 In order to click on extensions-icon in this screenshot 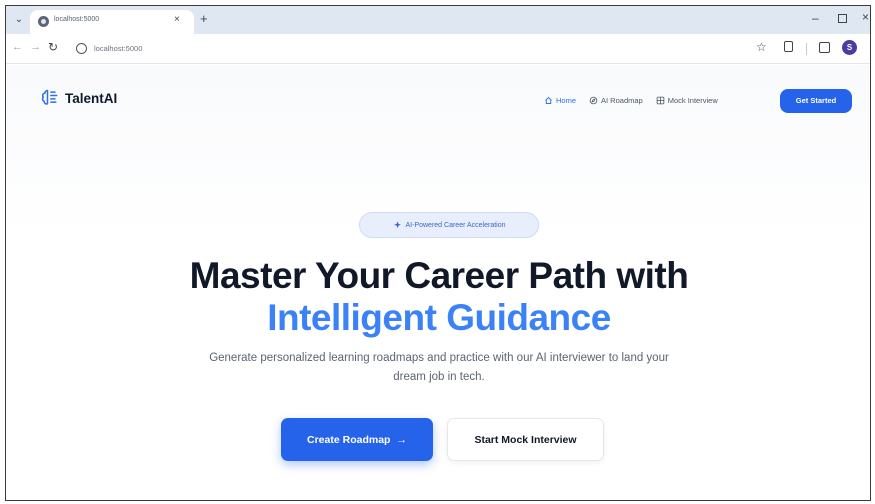, I will do `click(788, 46)`.